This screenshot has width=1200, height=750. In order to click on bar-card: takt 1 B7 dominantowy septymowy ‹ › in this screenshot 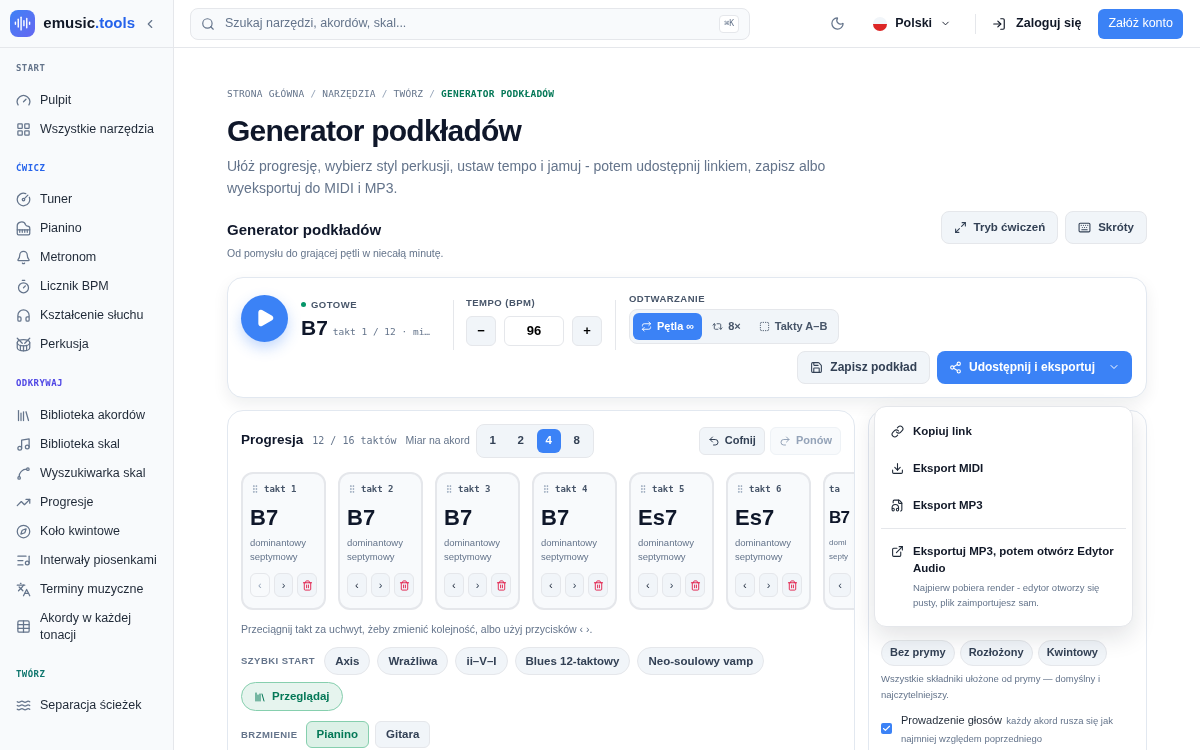, I will do `click(283, 540)`.